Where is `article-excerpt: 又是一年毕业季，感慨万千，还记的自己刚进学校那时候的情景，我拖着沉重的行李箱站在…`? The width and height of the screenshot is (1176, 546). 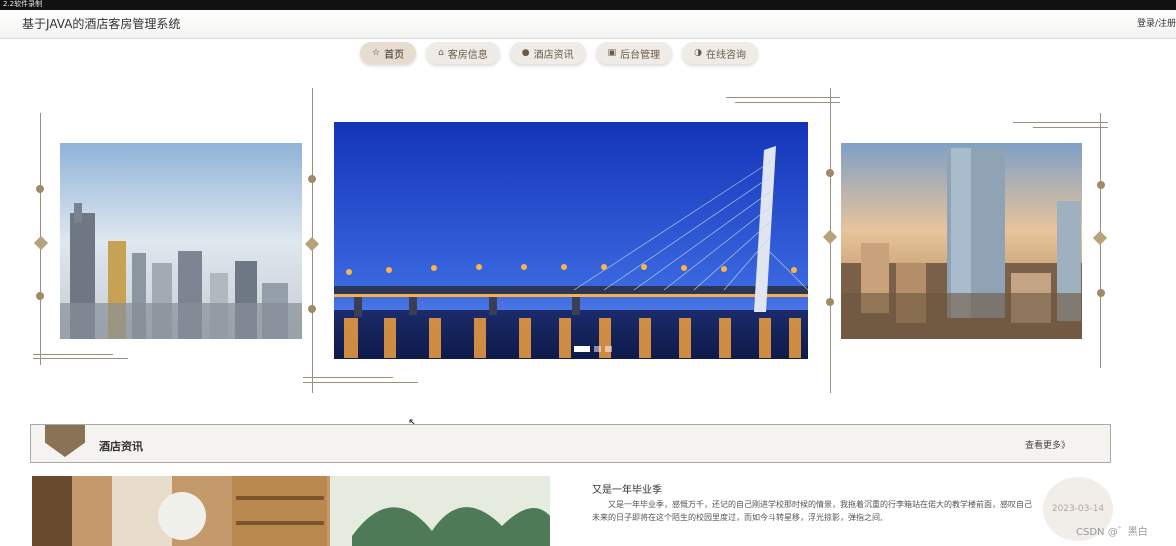 article-excerpt: 又是一年毕业季，感慨万千，还记的自己刚进学校那时候的情景，我拖着沉重的行李箱站在… is located at coordinates (812, 511).